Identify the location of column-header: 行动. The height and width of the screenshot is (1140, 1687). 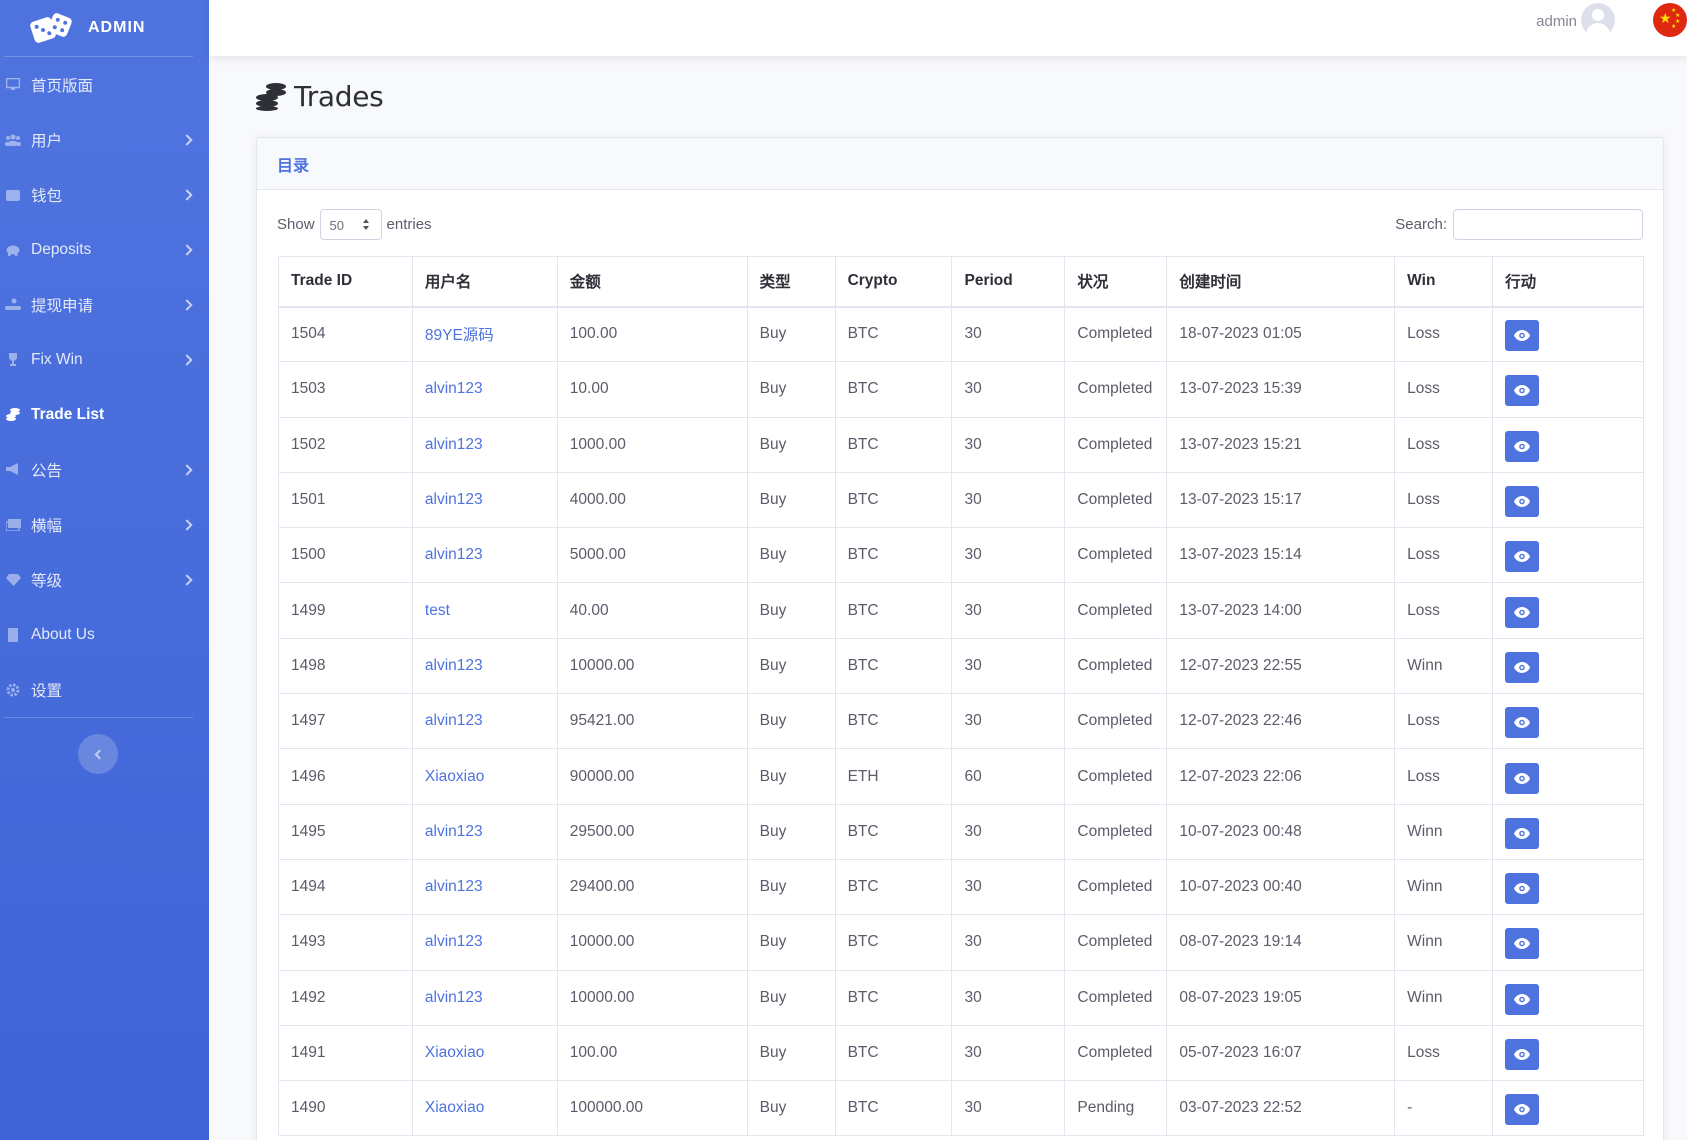
(1568, 282).